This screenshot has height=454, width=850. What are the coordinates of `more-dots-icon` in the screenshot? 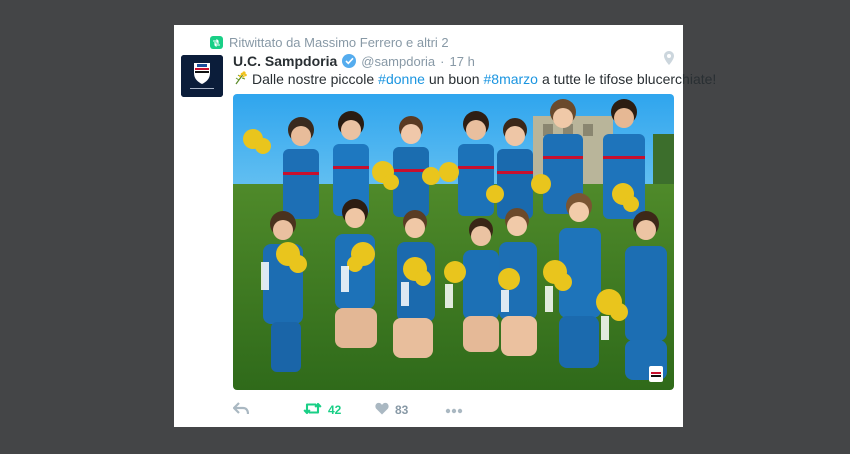 It's located at (454, 410).